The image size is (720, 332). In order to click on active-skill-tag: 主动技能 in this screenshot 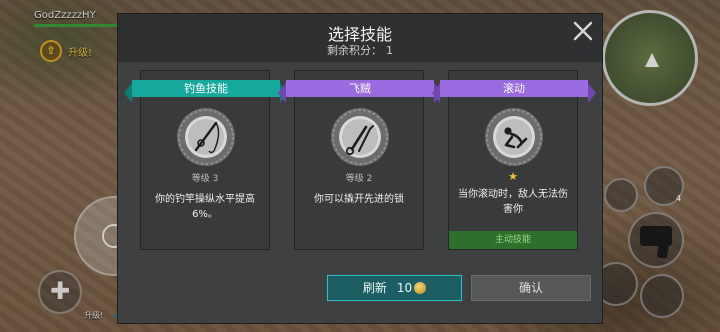, I will do `click(513, 240)`.